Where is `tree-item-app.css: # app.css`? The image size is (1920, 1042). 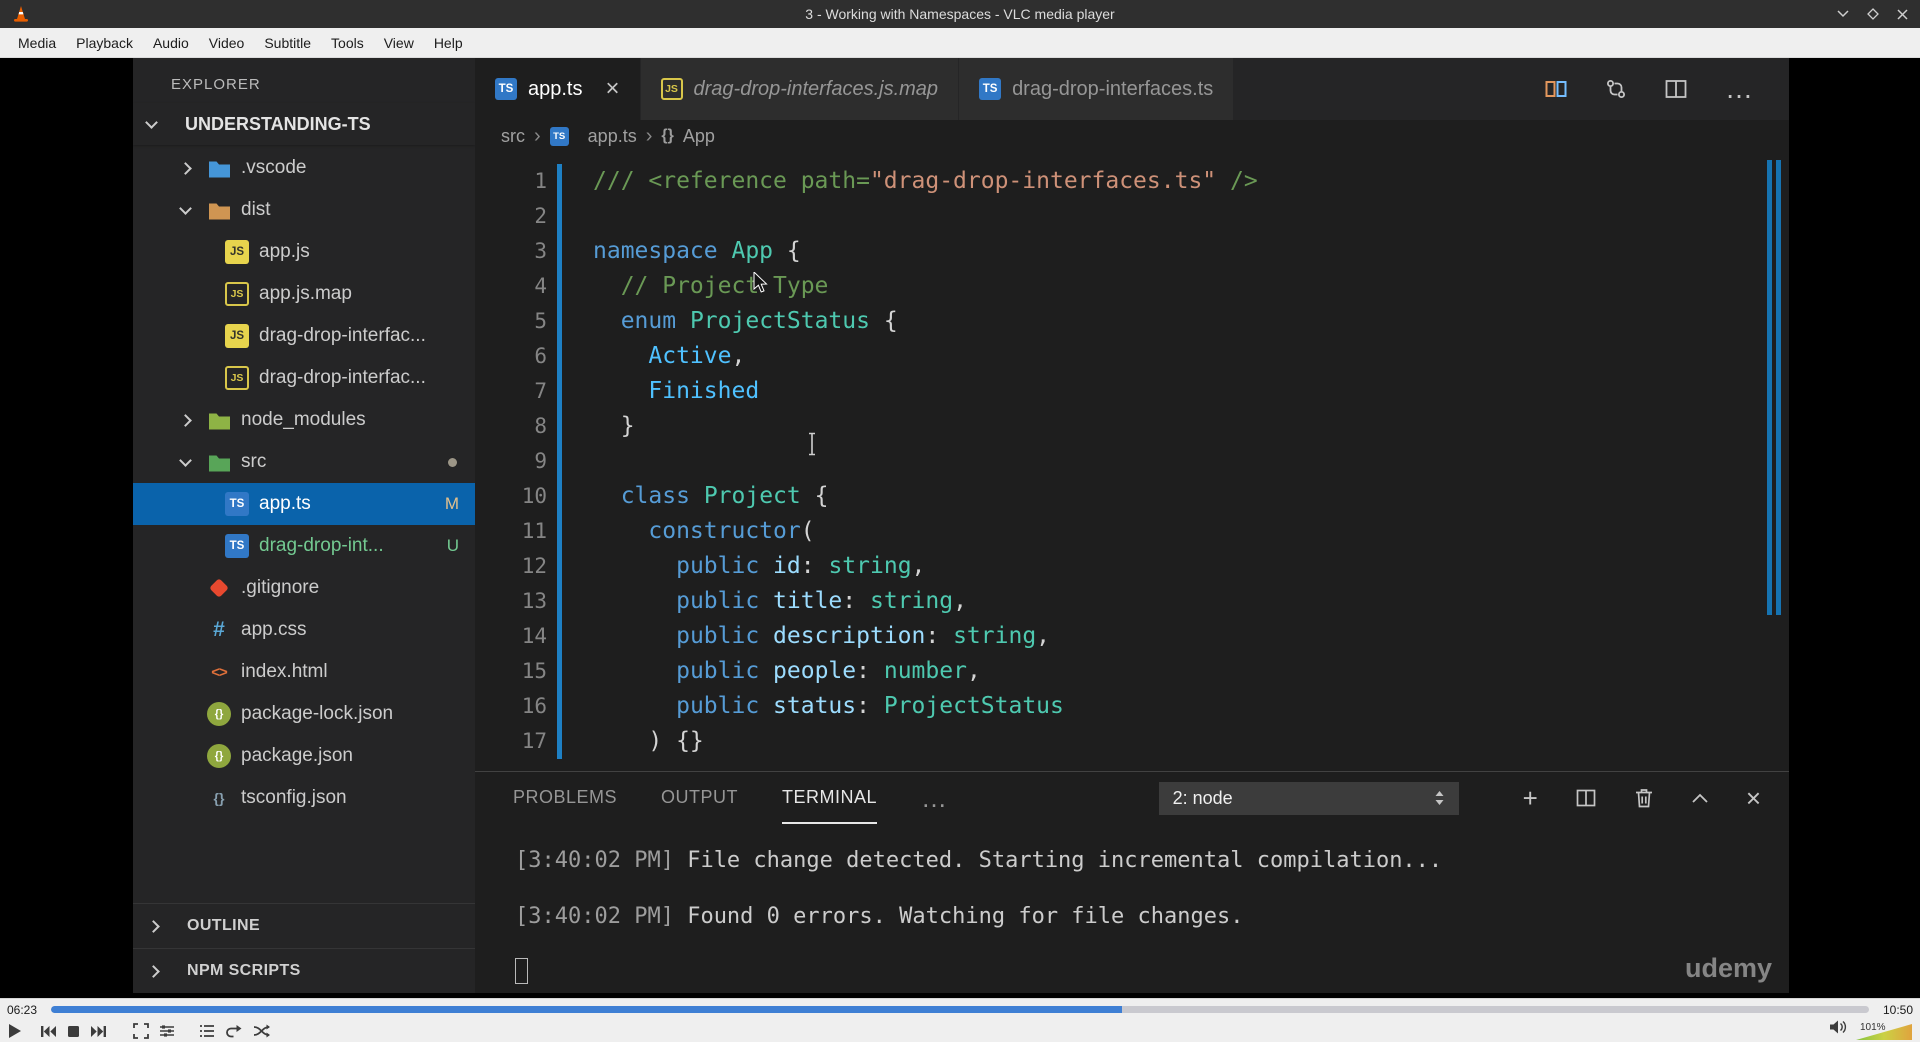 tree-item-app.css: # app.css is located at coordinates (304, 630).